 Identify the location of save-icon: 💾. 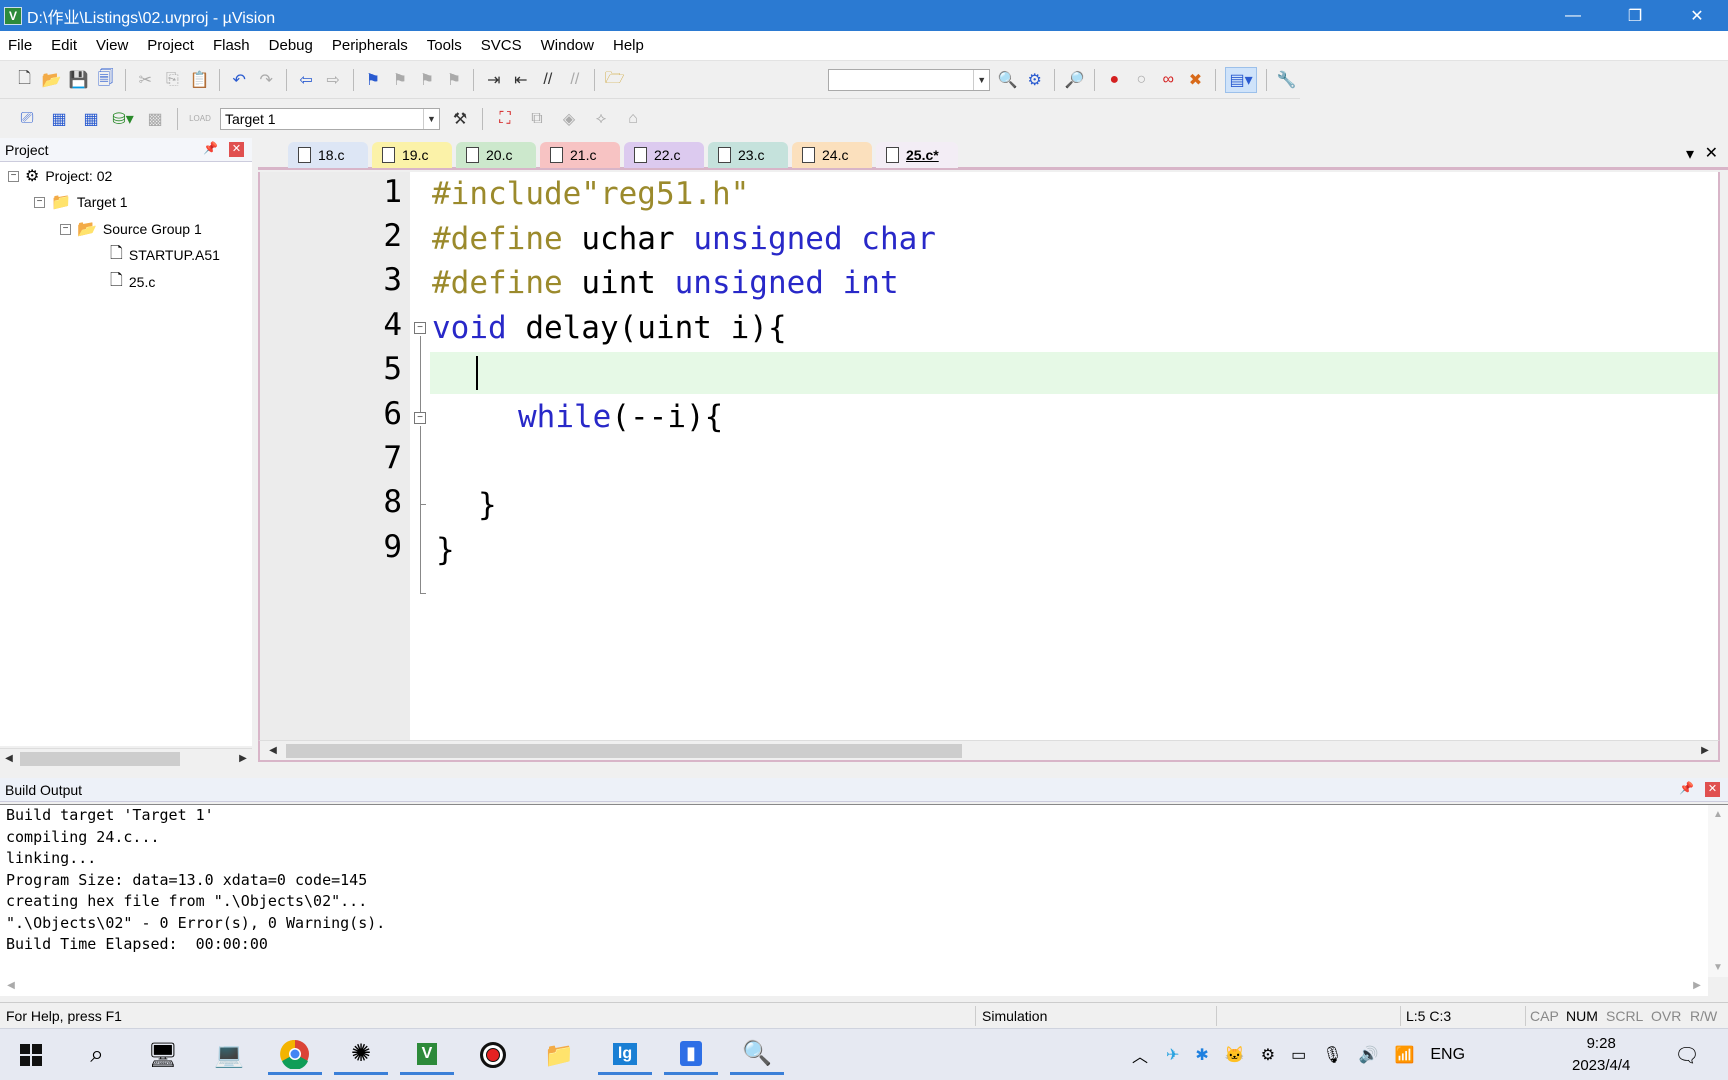
(78, 80).